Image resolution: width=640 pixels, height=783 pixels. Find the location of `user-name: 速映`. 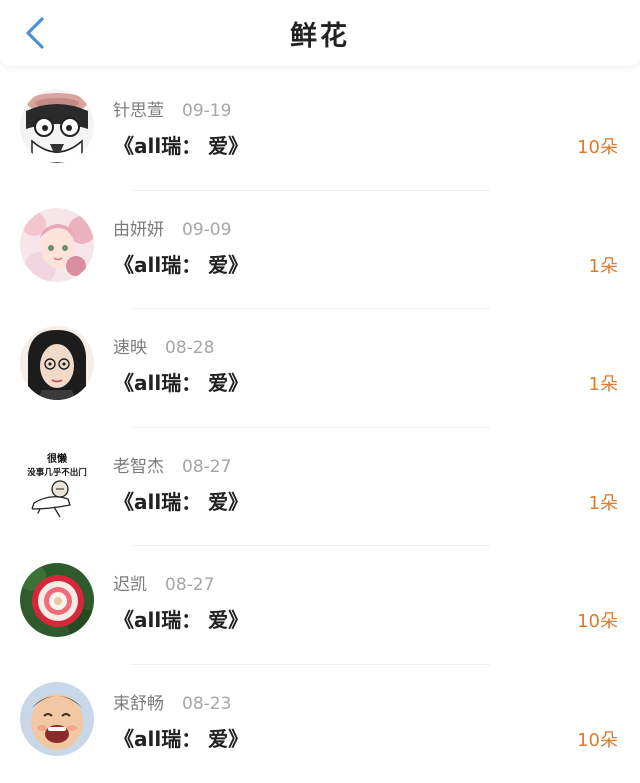

user-name: 速映 is located at coordinates (130, 348).